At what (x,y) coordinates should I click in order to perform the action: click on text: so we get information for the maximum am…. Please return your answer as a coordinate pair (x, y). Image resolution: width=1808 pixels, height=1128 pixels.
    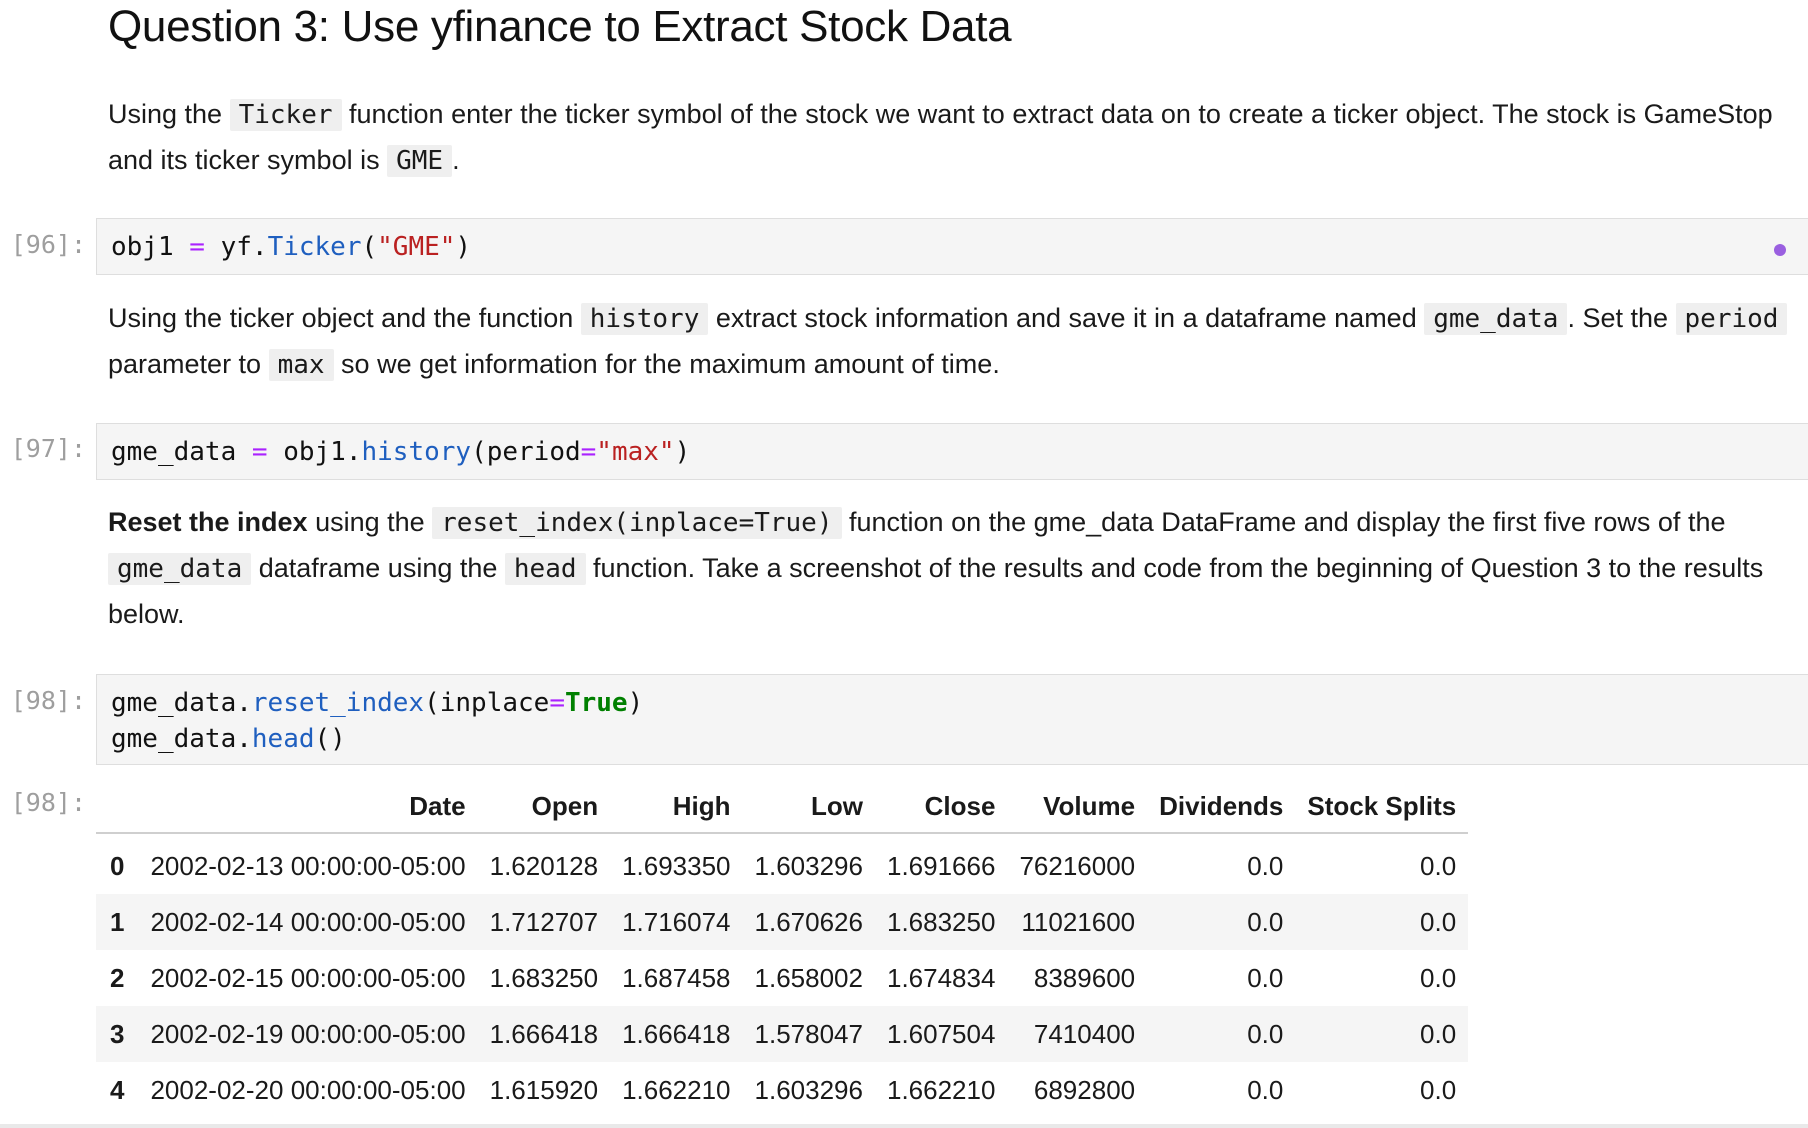
    Looking at the image, I should click on (666, 364).